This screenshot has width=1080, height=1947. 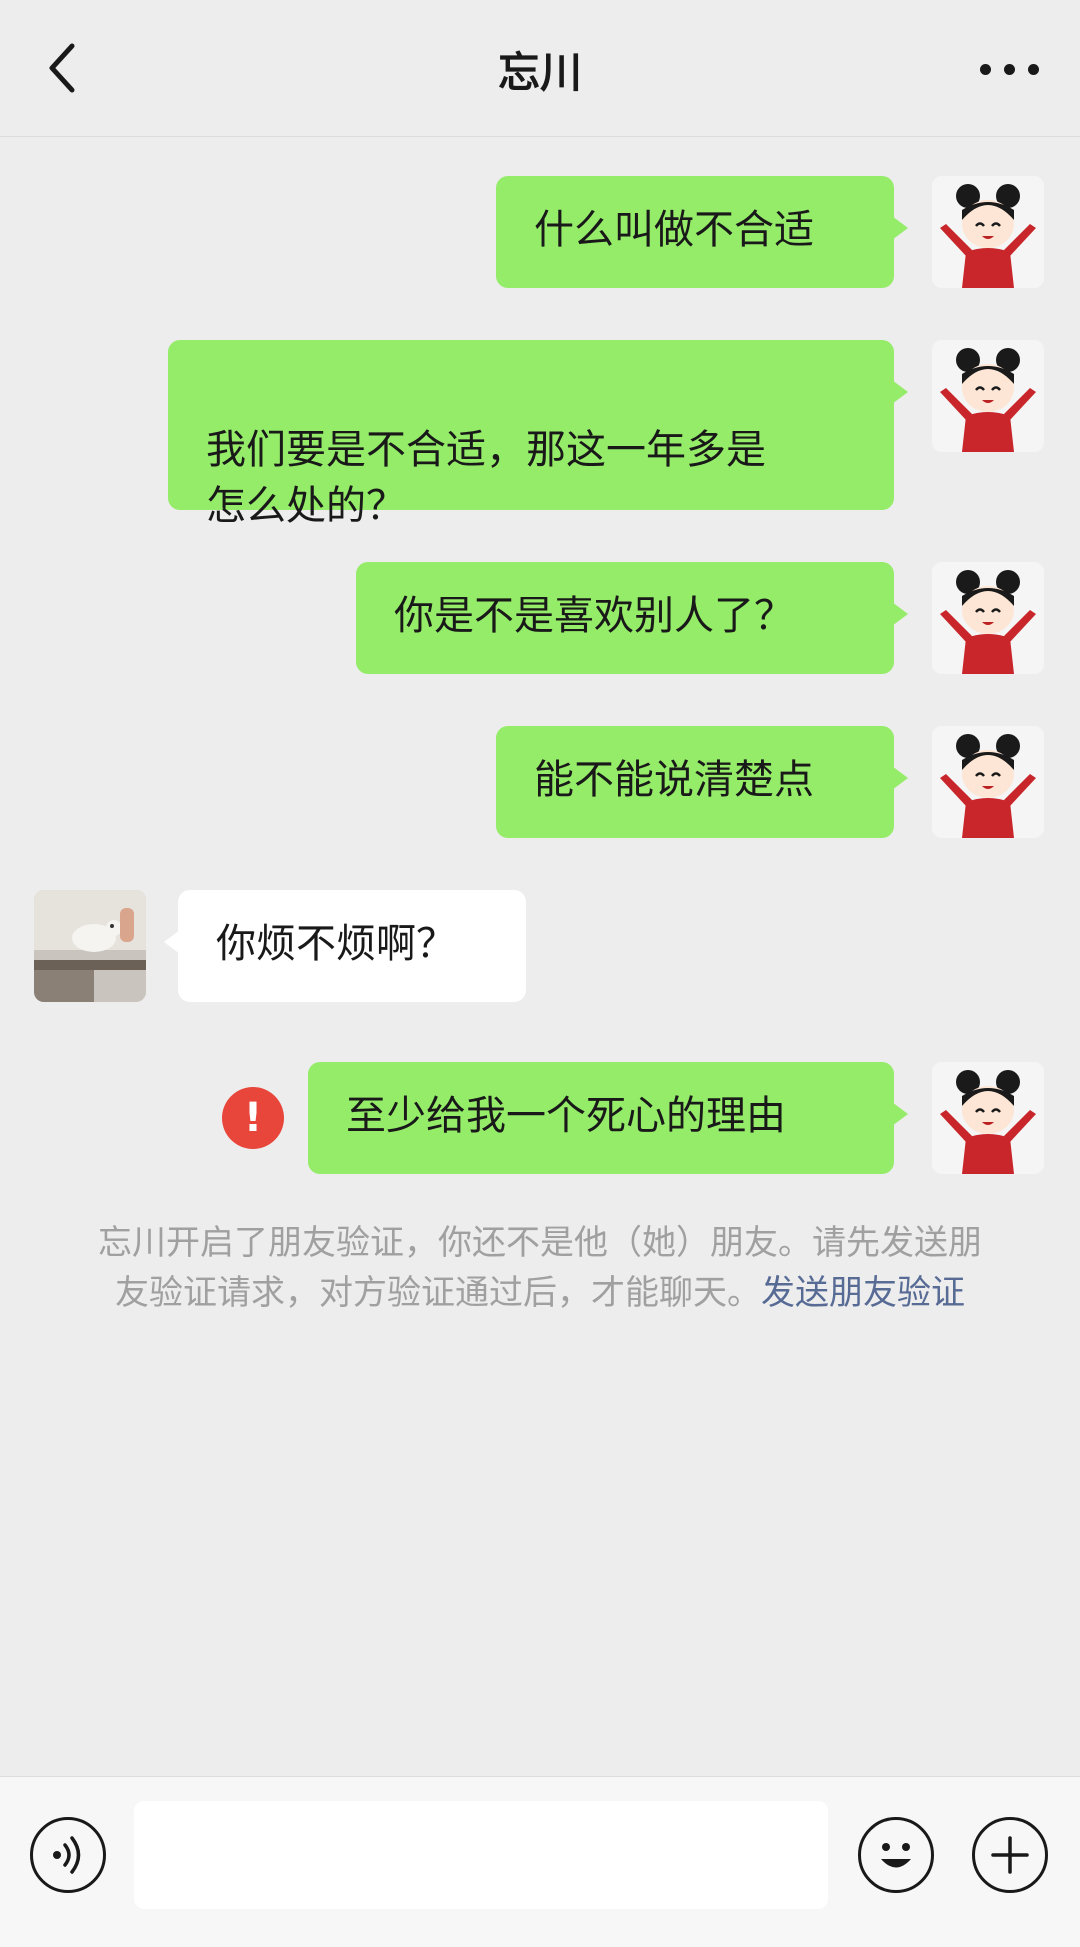 I want to click on plus-icon, so click(x=1010, y=1855).